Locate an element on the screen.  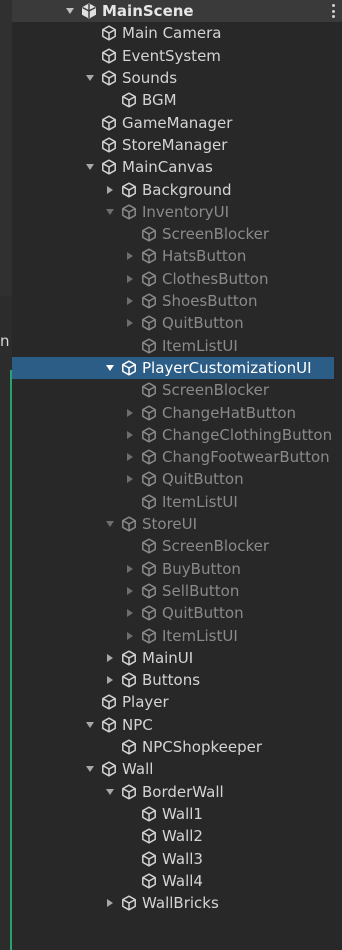
hierarchy-item: BGM is located at coordinates (177, 100).